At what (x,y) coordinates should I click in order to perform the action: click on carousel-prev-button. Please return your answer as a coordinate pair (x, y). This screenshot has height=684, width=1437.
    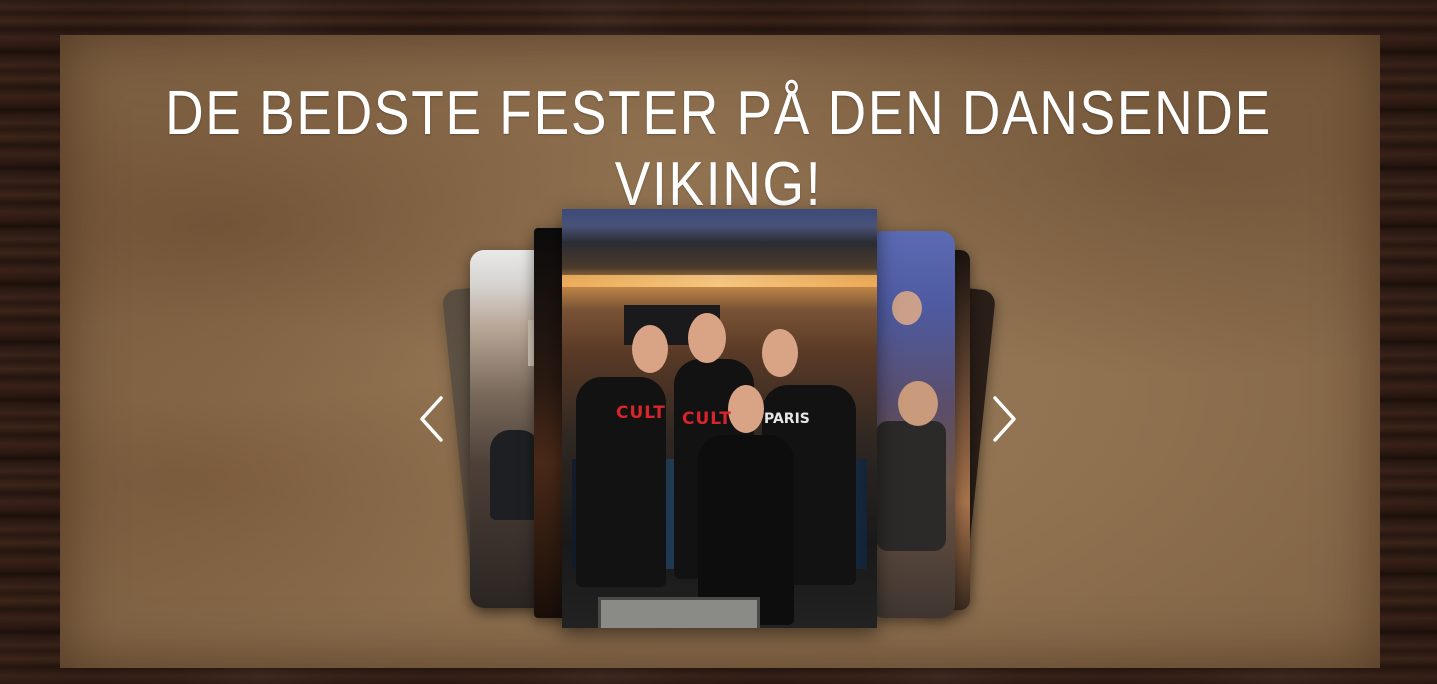
    Looking at the image, I should click on (432, 419).